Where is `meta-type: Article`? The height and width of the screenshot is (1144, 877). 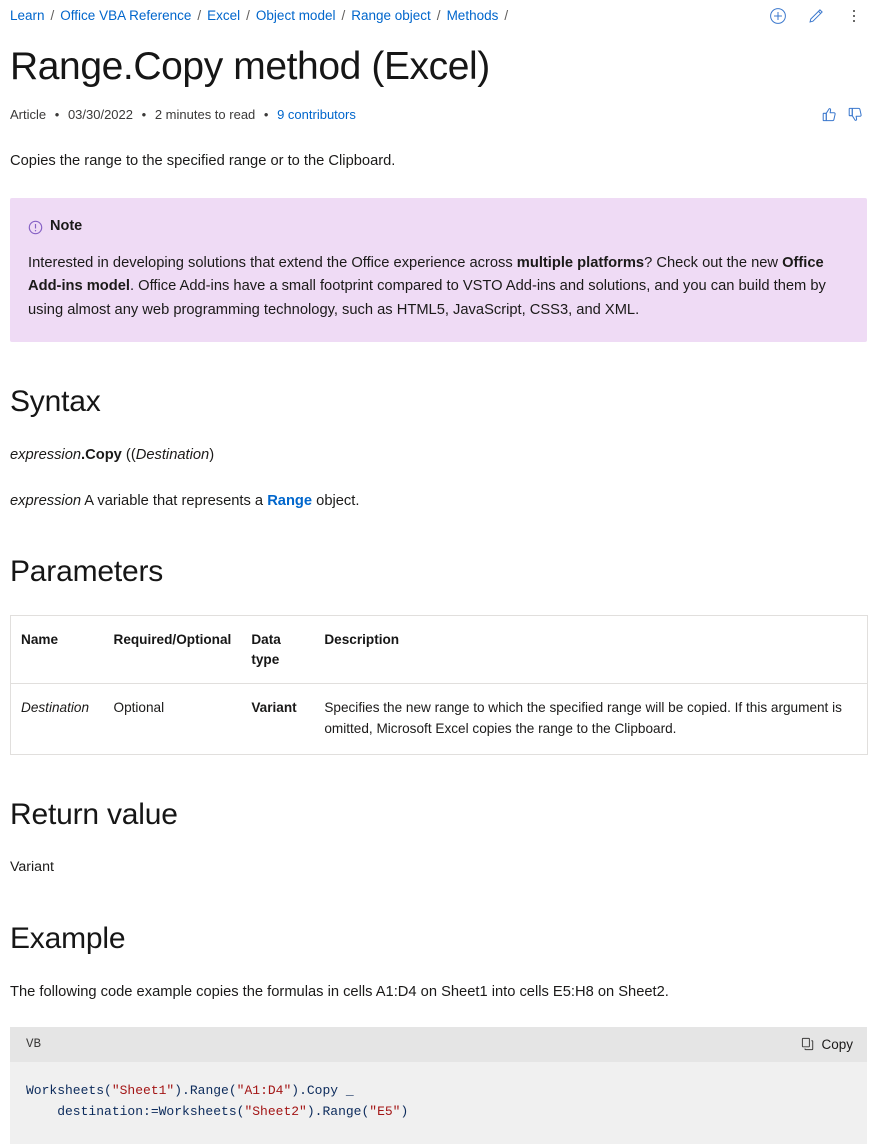 meta-type: Article is located at coordinates (28, 114).